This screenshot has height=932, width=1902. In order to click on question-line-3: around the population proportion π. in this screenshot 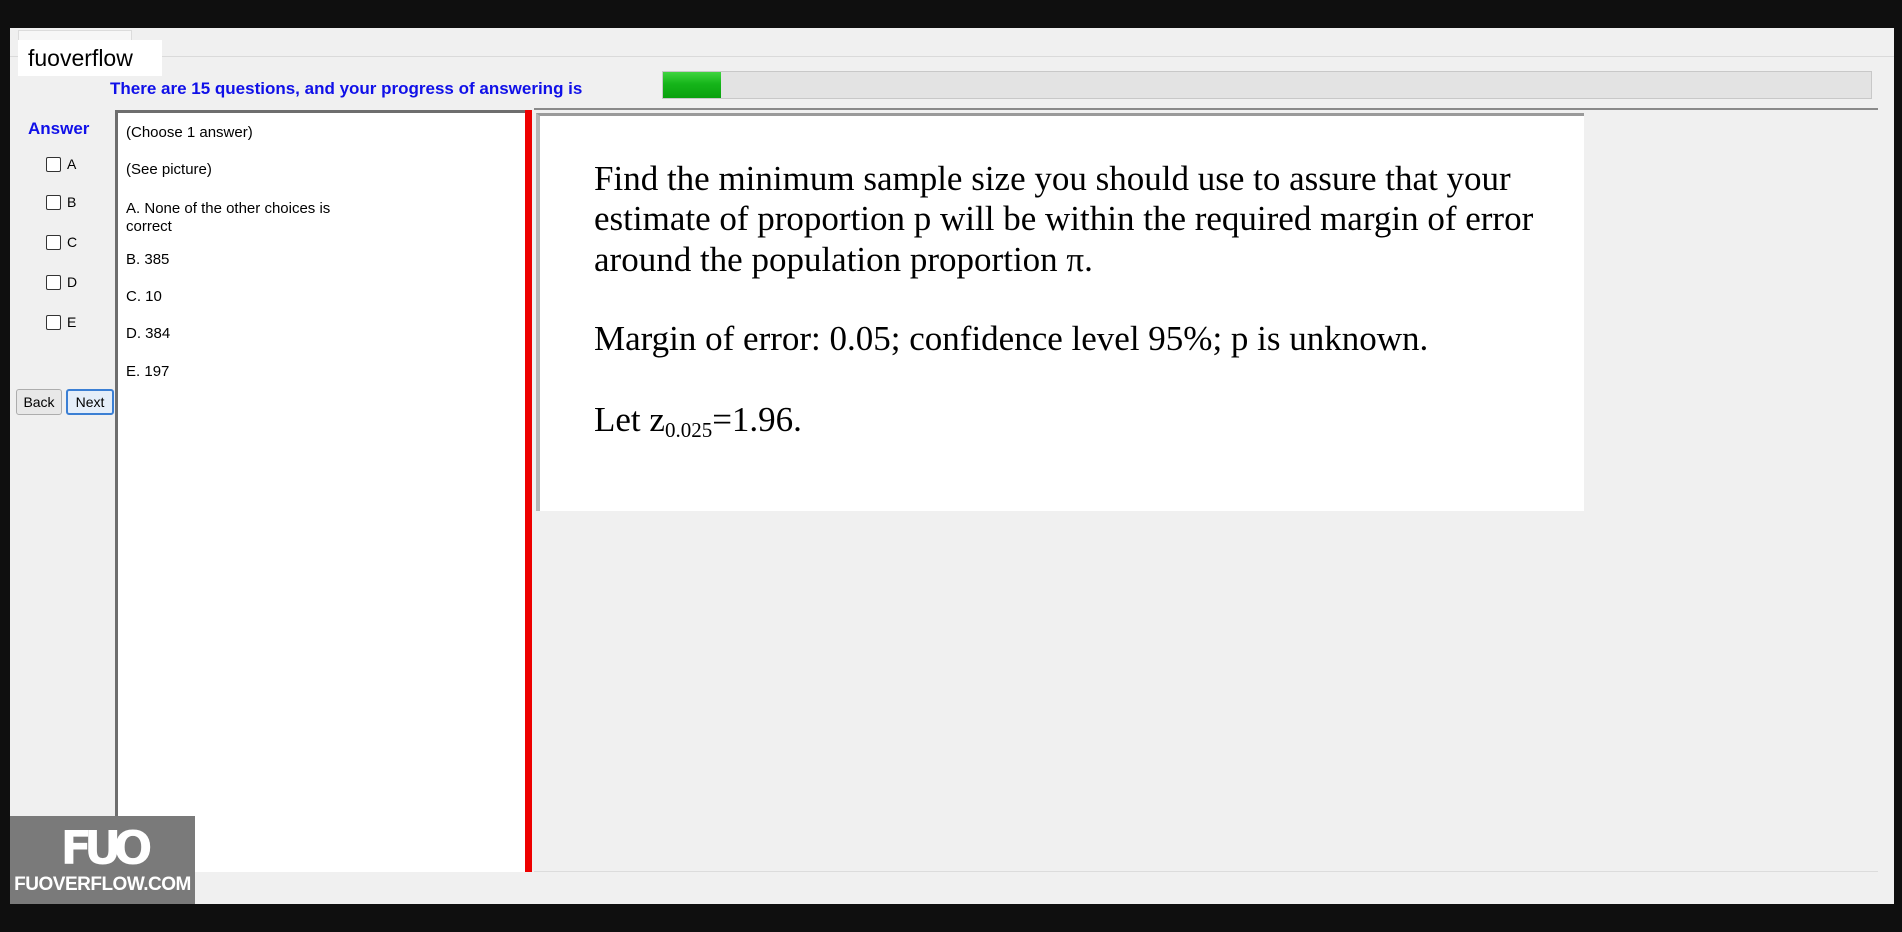, I will do `click(843, 259)`.